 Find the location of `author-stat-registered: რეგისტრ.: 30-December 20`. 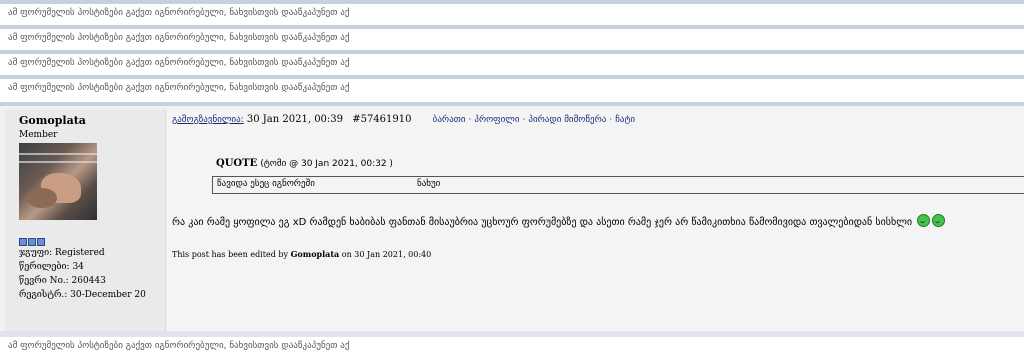

author-stat-registered: რეგისტრ.: 30-December 20 is located at coordinates (82, 295).